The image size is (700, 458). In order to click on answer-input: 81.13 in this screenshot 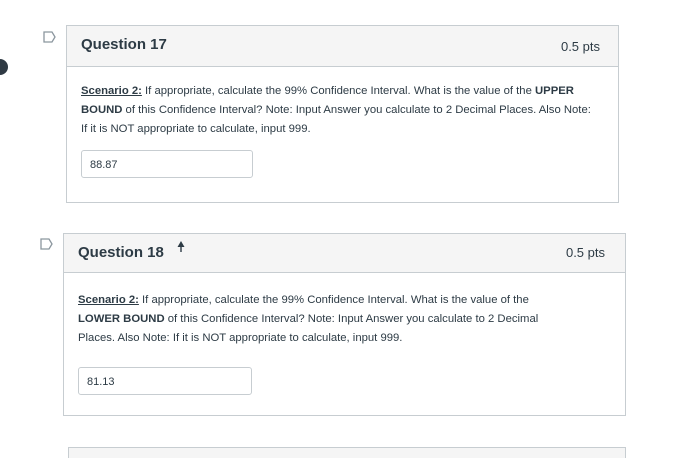, I will do `click(165, 381)`.